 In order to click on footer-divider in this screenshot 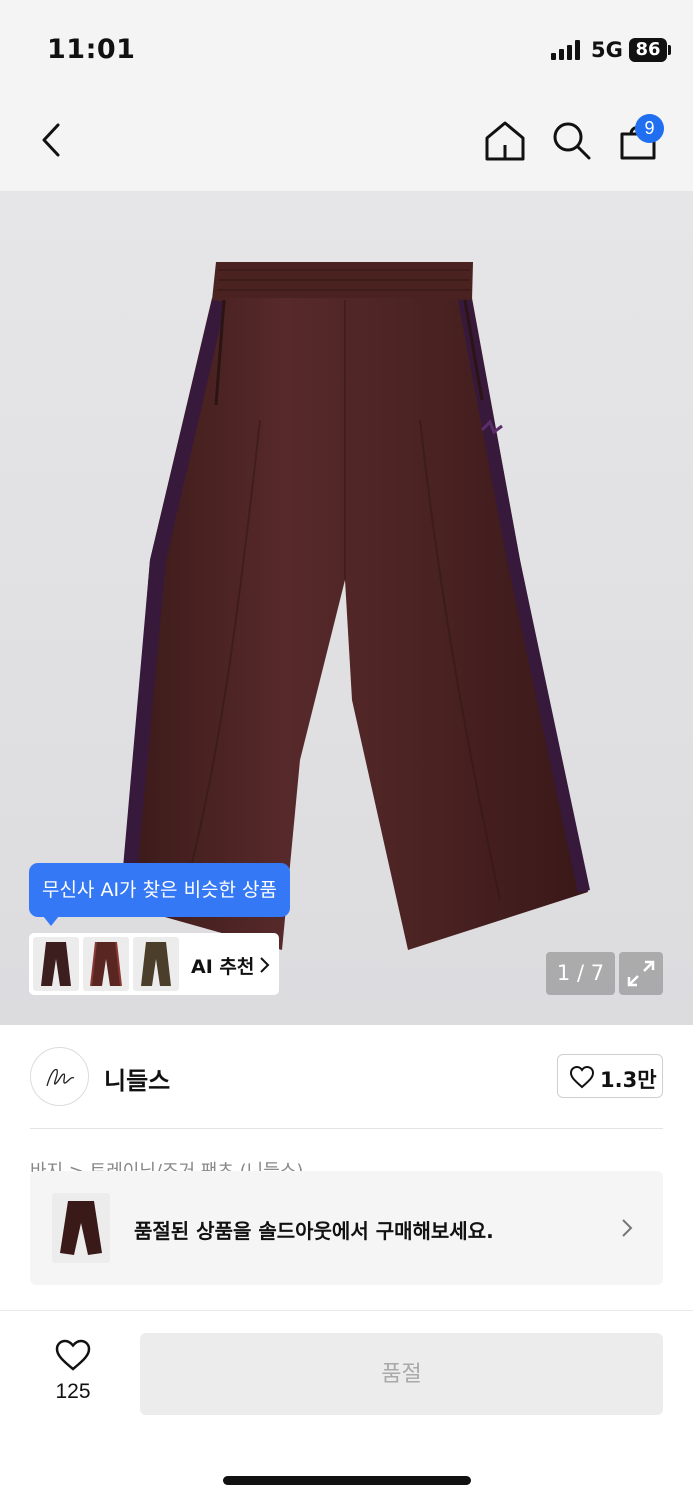, I will do `click(346, 1310)`.